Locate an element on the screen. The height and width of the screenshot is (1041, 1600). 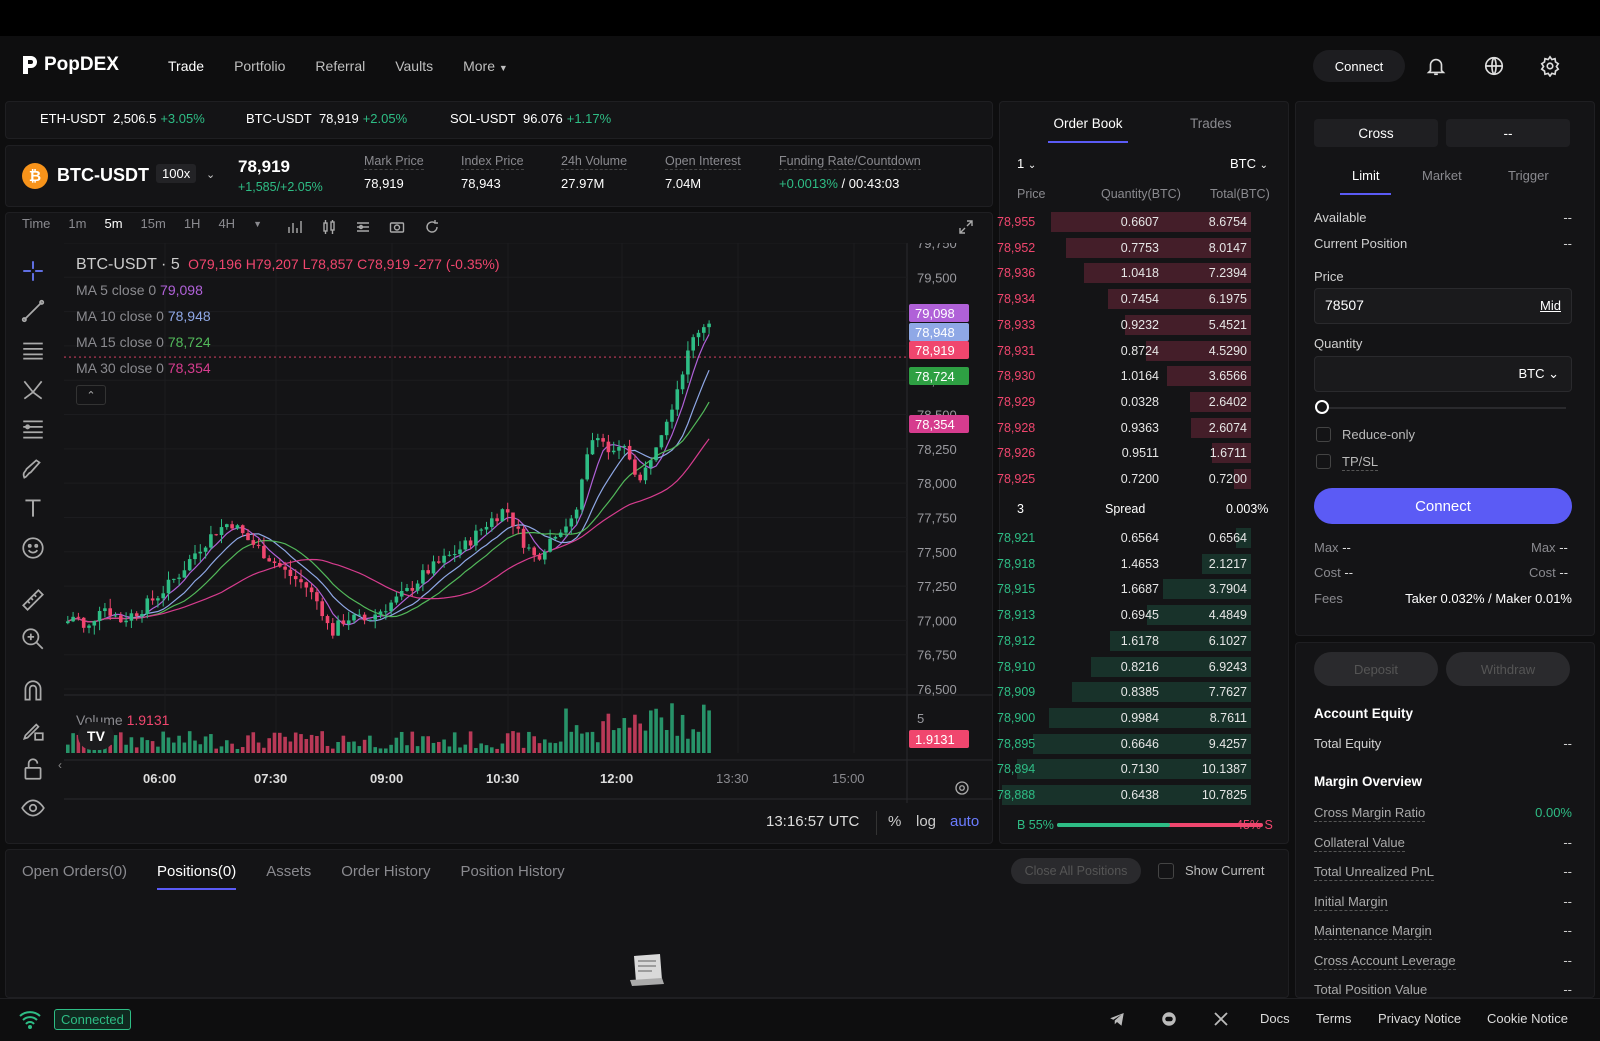
pencil-lock-icon is located at coordinates (33, 730).